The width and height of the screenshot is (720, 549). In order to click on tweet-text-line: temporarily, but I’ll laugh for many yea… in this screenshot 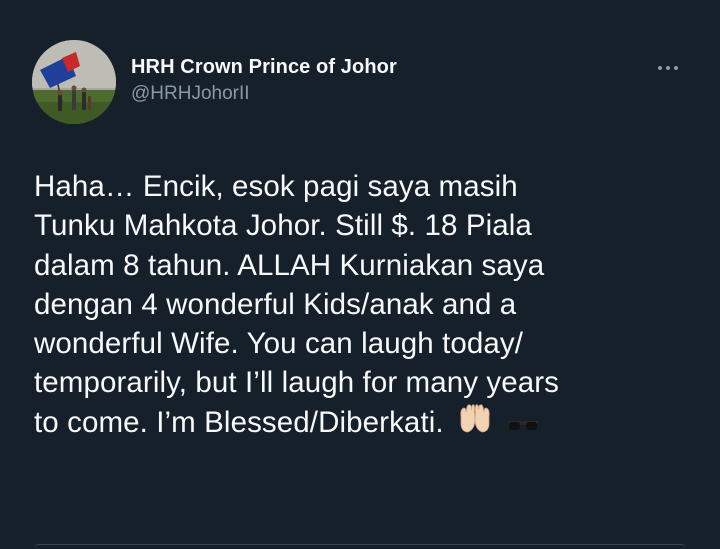, I will do `click(297, 383)`.